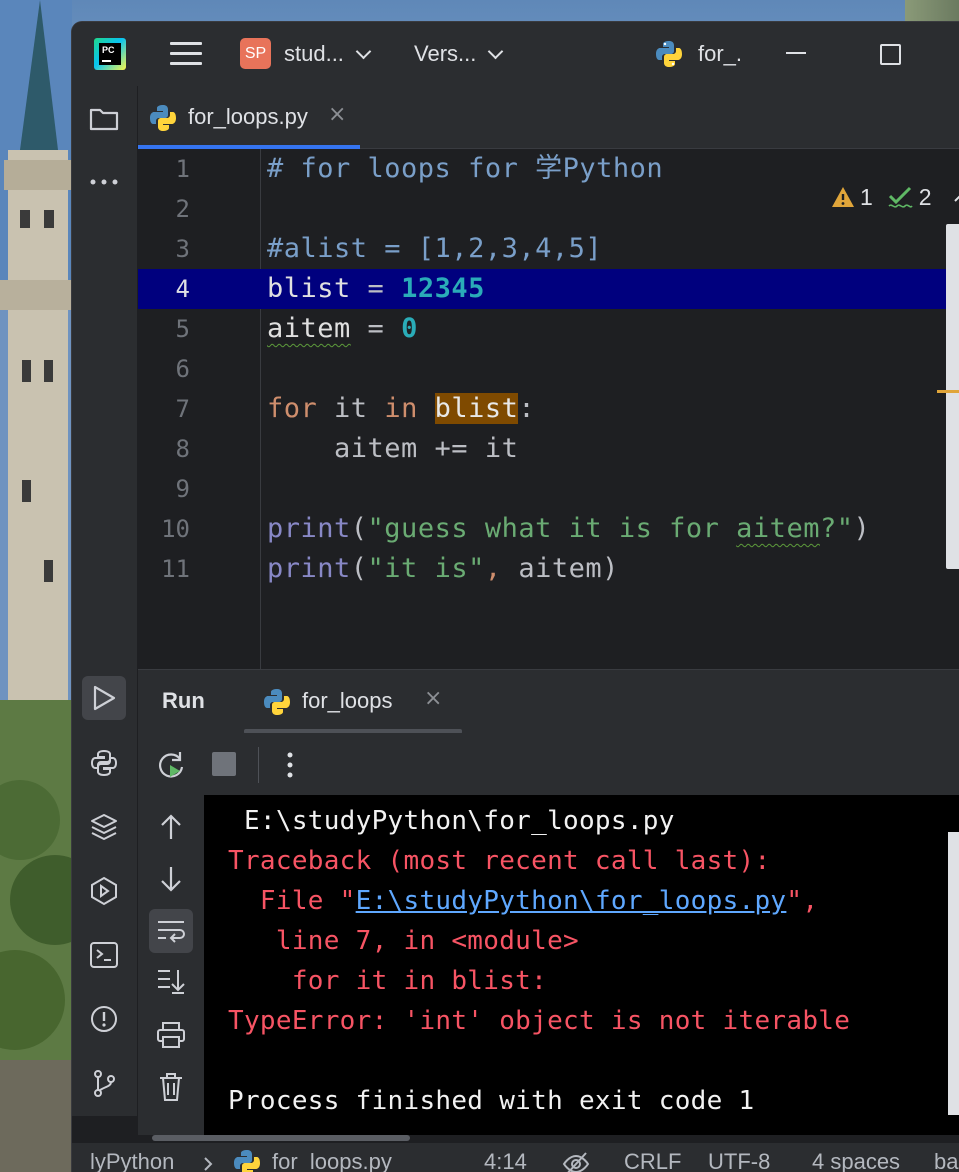 The width and height of the screenshot is (959, 1172). Describe the element at coordinates (182, 169) in the screenshot. I see `line-number: 1` at that location.